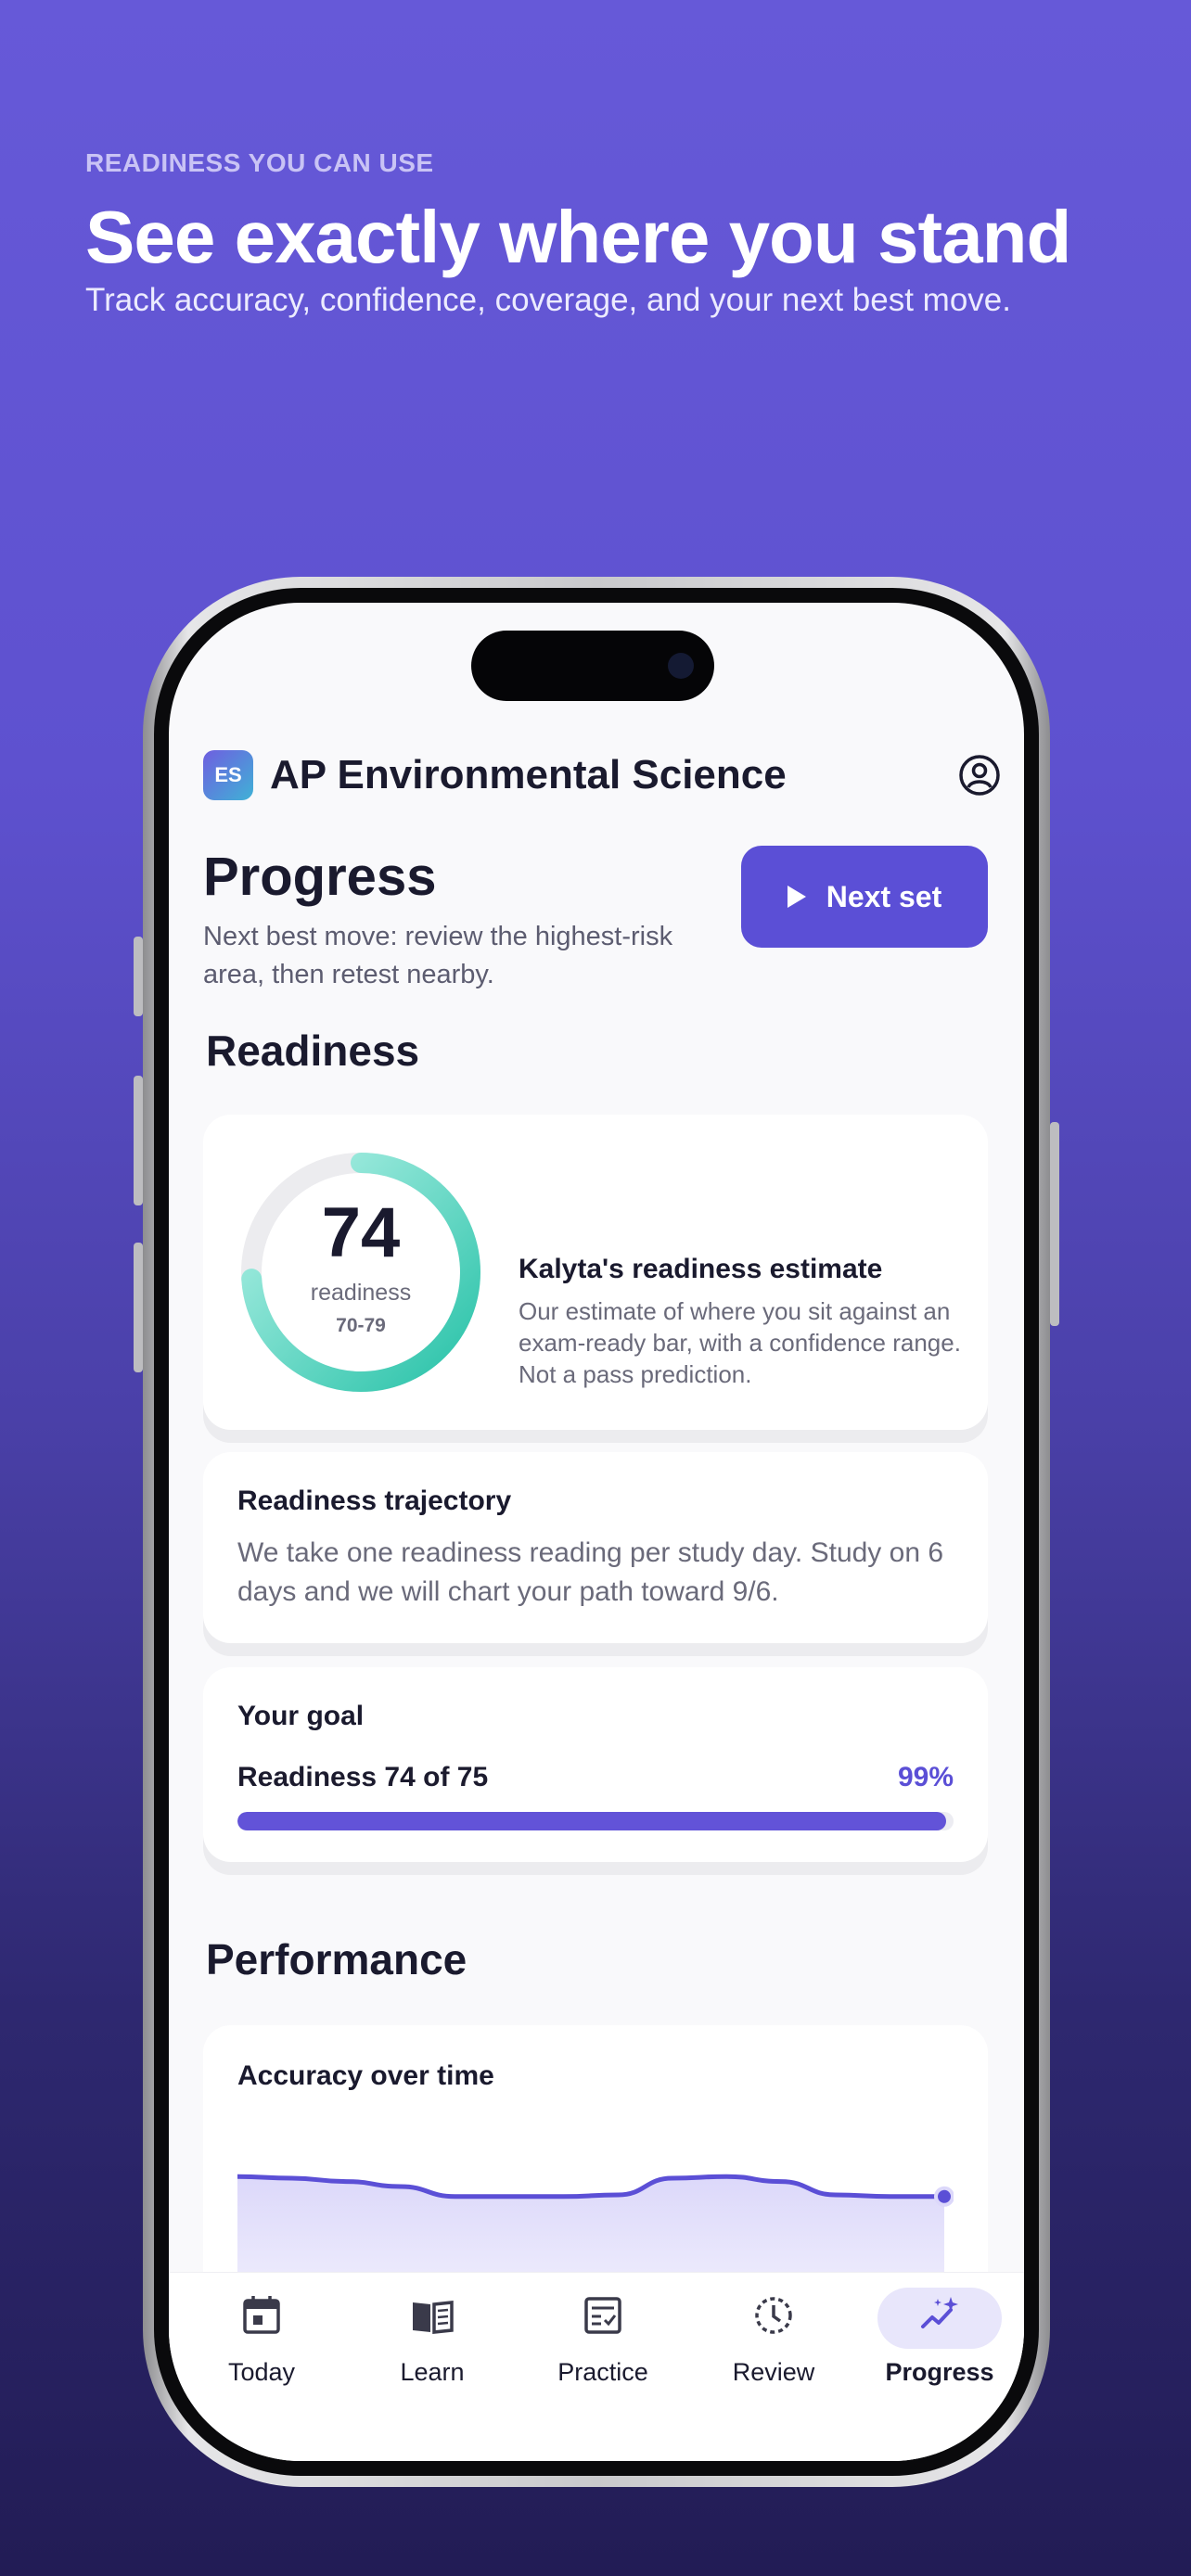 The width and height of the screenshot is (1191, 2576). Describe the element at coordinates (432, 2372) in the screenshot. I see `tab-learn-label: Learn` at that location.